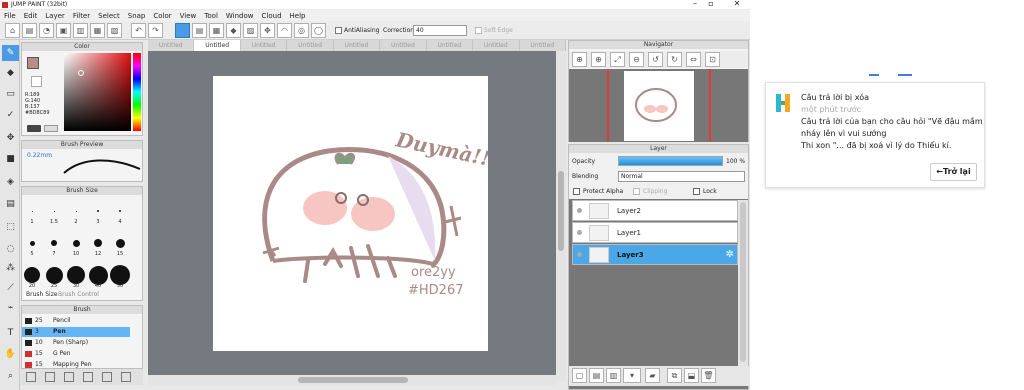 The height and width of the screenshot is (390, 1024). What do you see at coordinates (730, 254) in the screenshot?
I see `layer-settings-icon: ✲` at bounding box center [730, 254].